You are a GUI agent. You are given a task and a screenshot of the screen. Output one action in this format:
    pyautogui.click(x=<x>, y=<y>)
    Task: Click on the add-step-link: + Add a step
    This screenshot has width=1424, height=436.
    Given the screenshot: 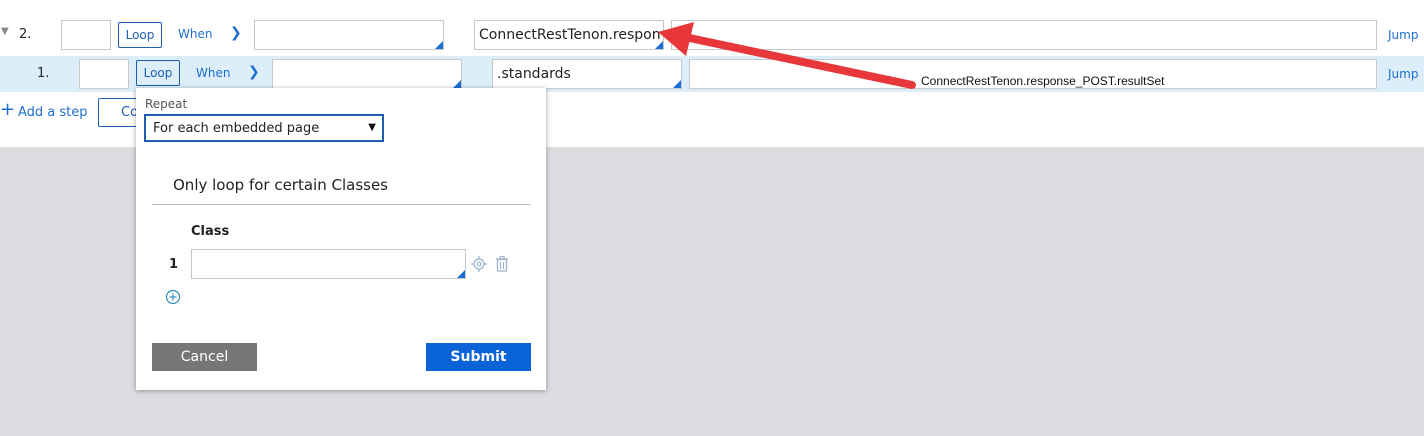 What is the action you would take?
    pyautogui.click(x=45, y=111)
    